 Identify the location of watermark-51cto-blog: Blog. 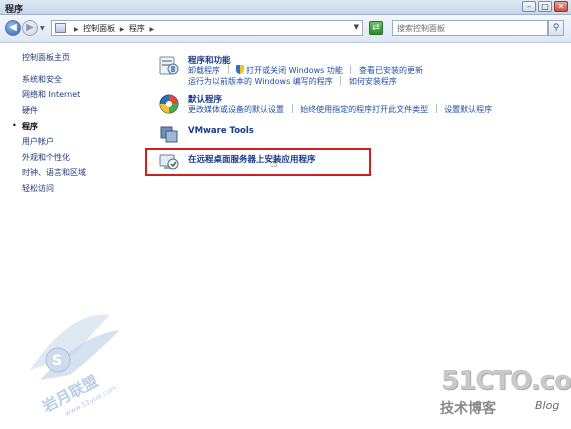
(547, 405).